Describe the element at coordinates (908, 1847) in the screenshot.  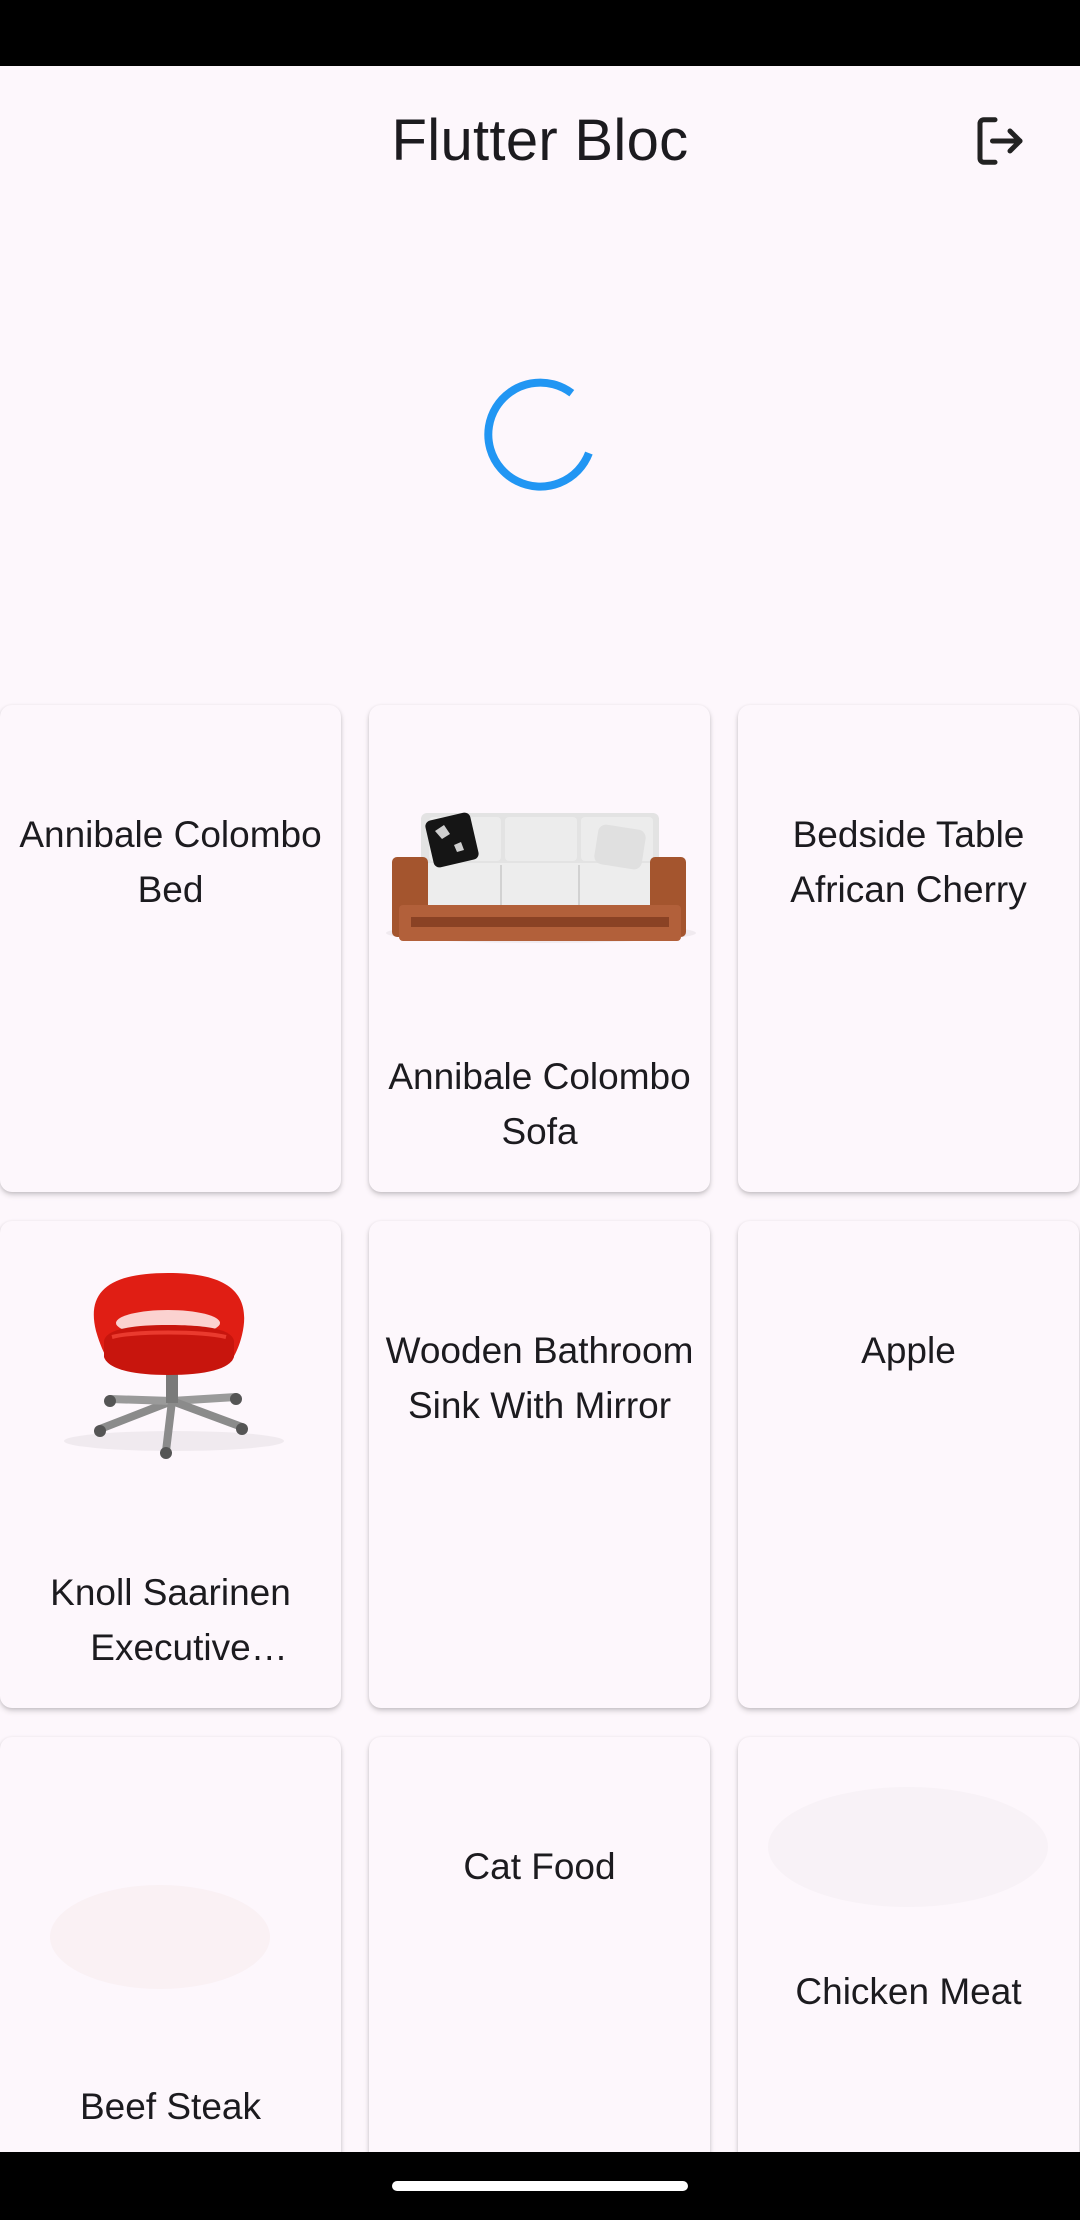
I see `chicken-meat-image` at that location.